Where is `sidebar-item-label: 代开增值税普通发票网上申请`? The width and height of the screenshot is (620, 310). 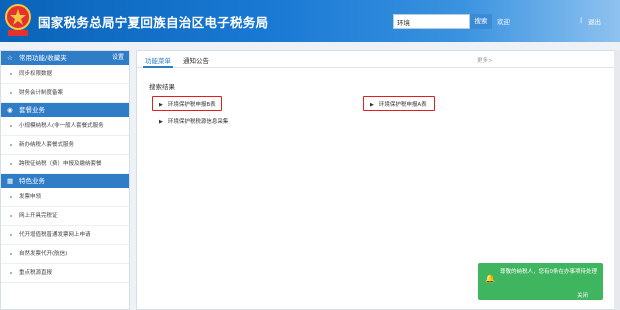 sidebar-item-label: 代开增值税普通发票网上申请 is located at coordinates (55, 235).